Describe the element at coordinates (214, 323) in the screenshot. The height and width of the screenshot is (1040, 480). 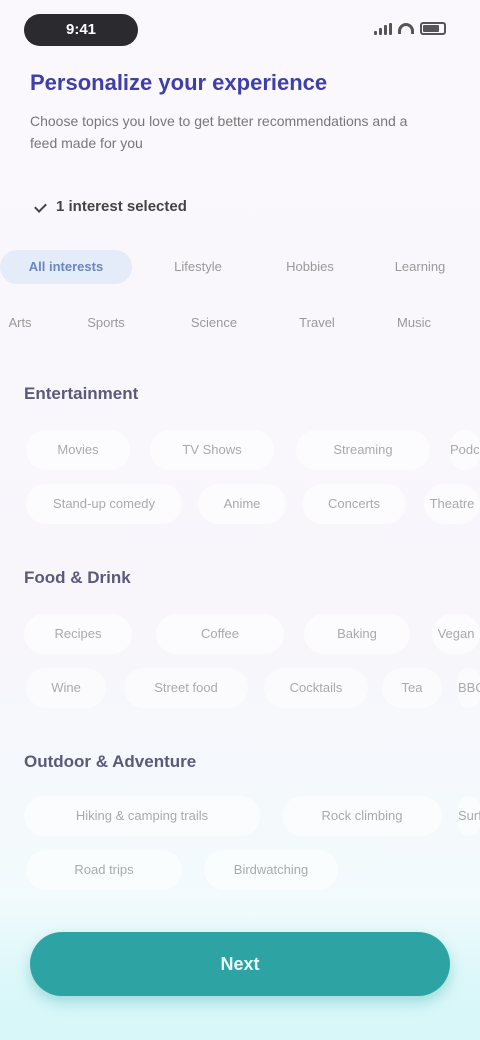
I see `tab-science: Science` at that location.